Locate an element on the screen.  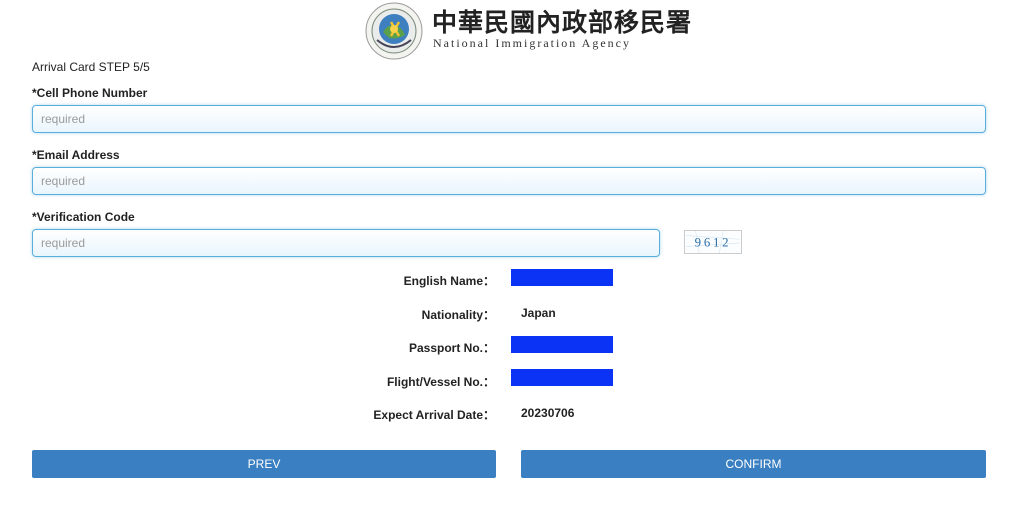
arrival-date-label: Expect Arrival Date： is located at coordinates (434, 415).